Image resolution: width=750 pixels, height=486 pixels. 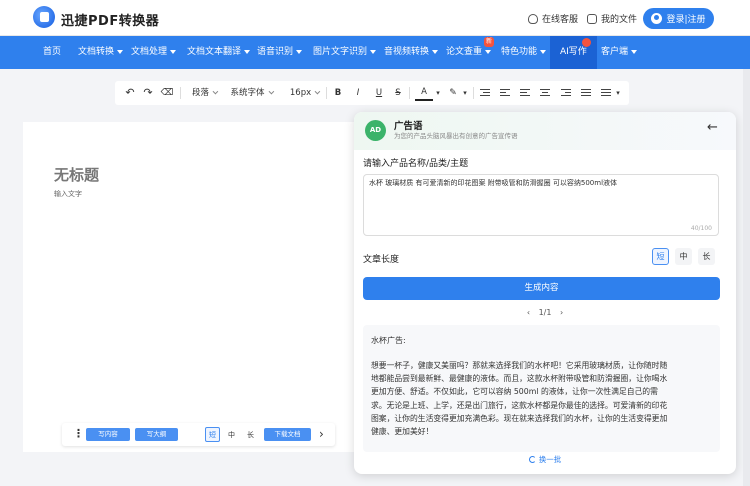 What do you see at coordinates (505, 93) in the screenshot?
I see `align-left-icon` at bounding box center [505, 93].